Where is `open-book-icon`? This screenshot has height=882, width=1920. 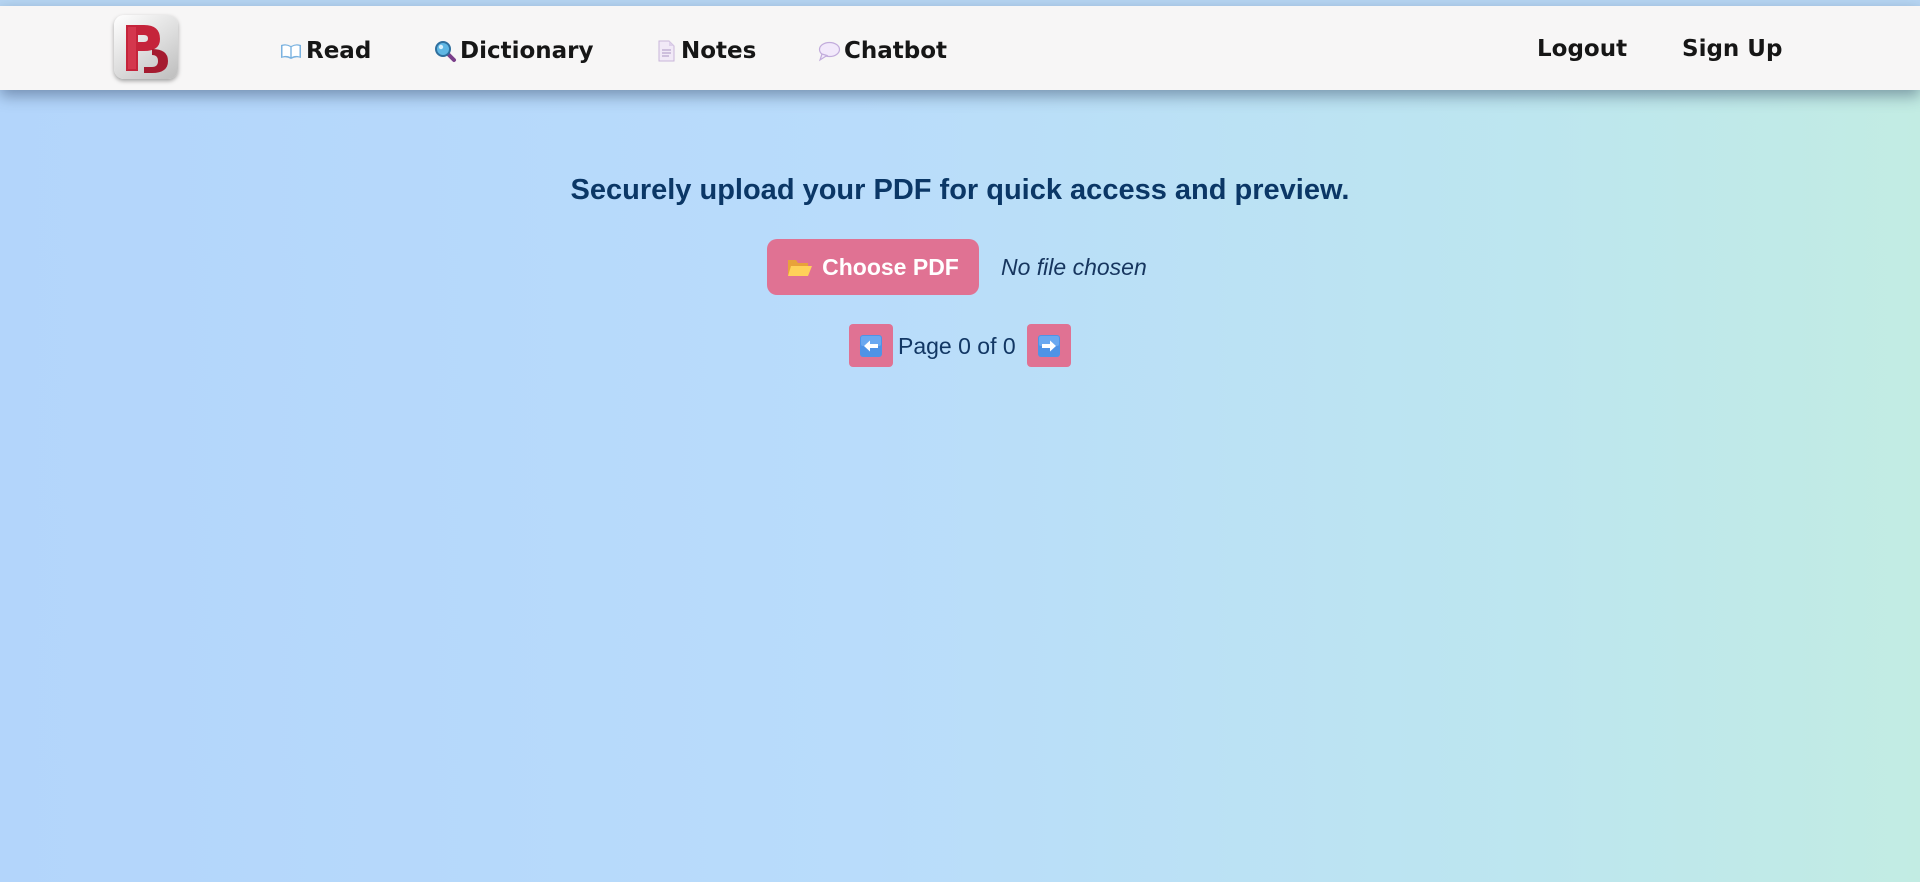
open-book-icon is located at coordinates (291, 51).